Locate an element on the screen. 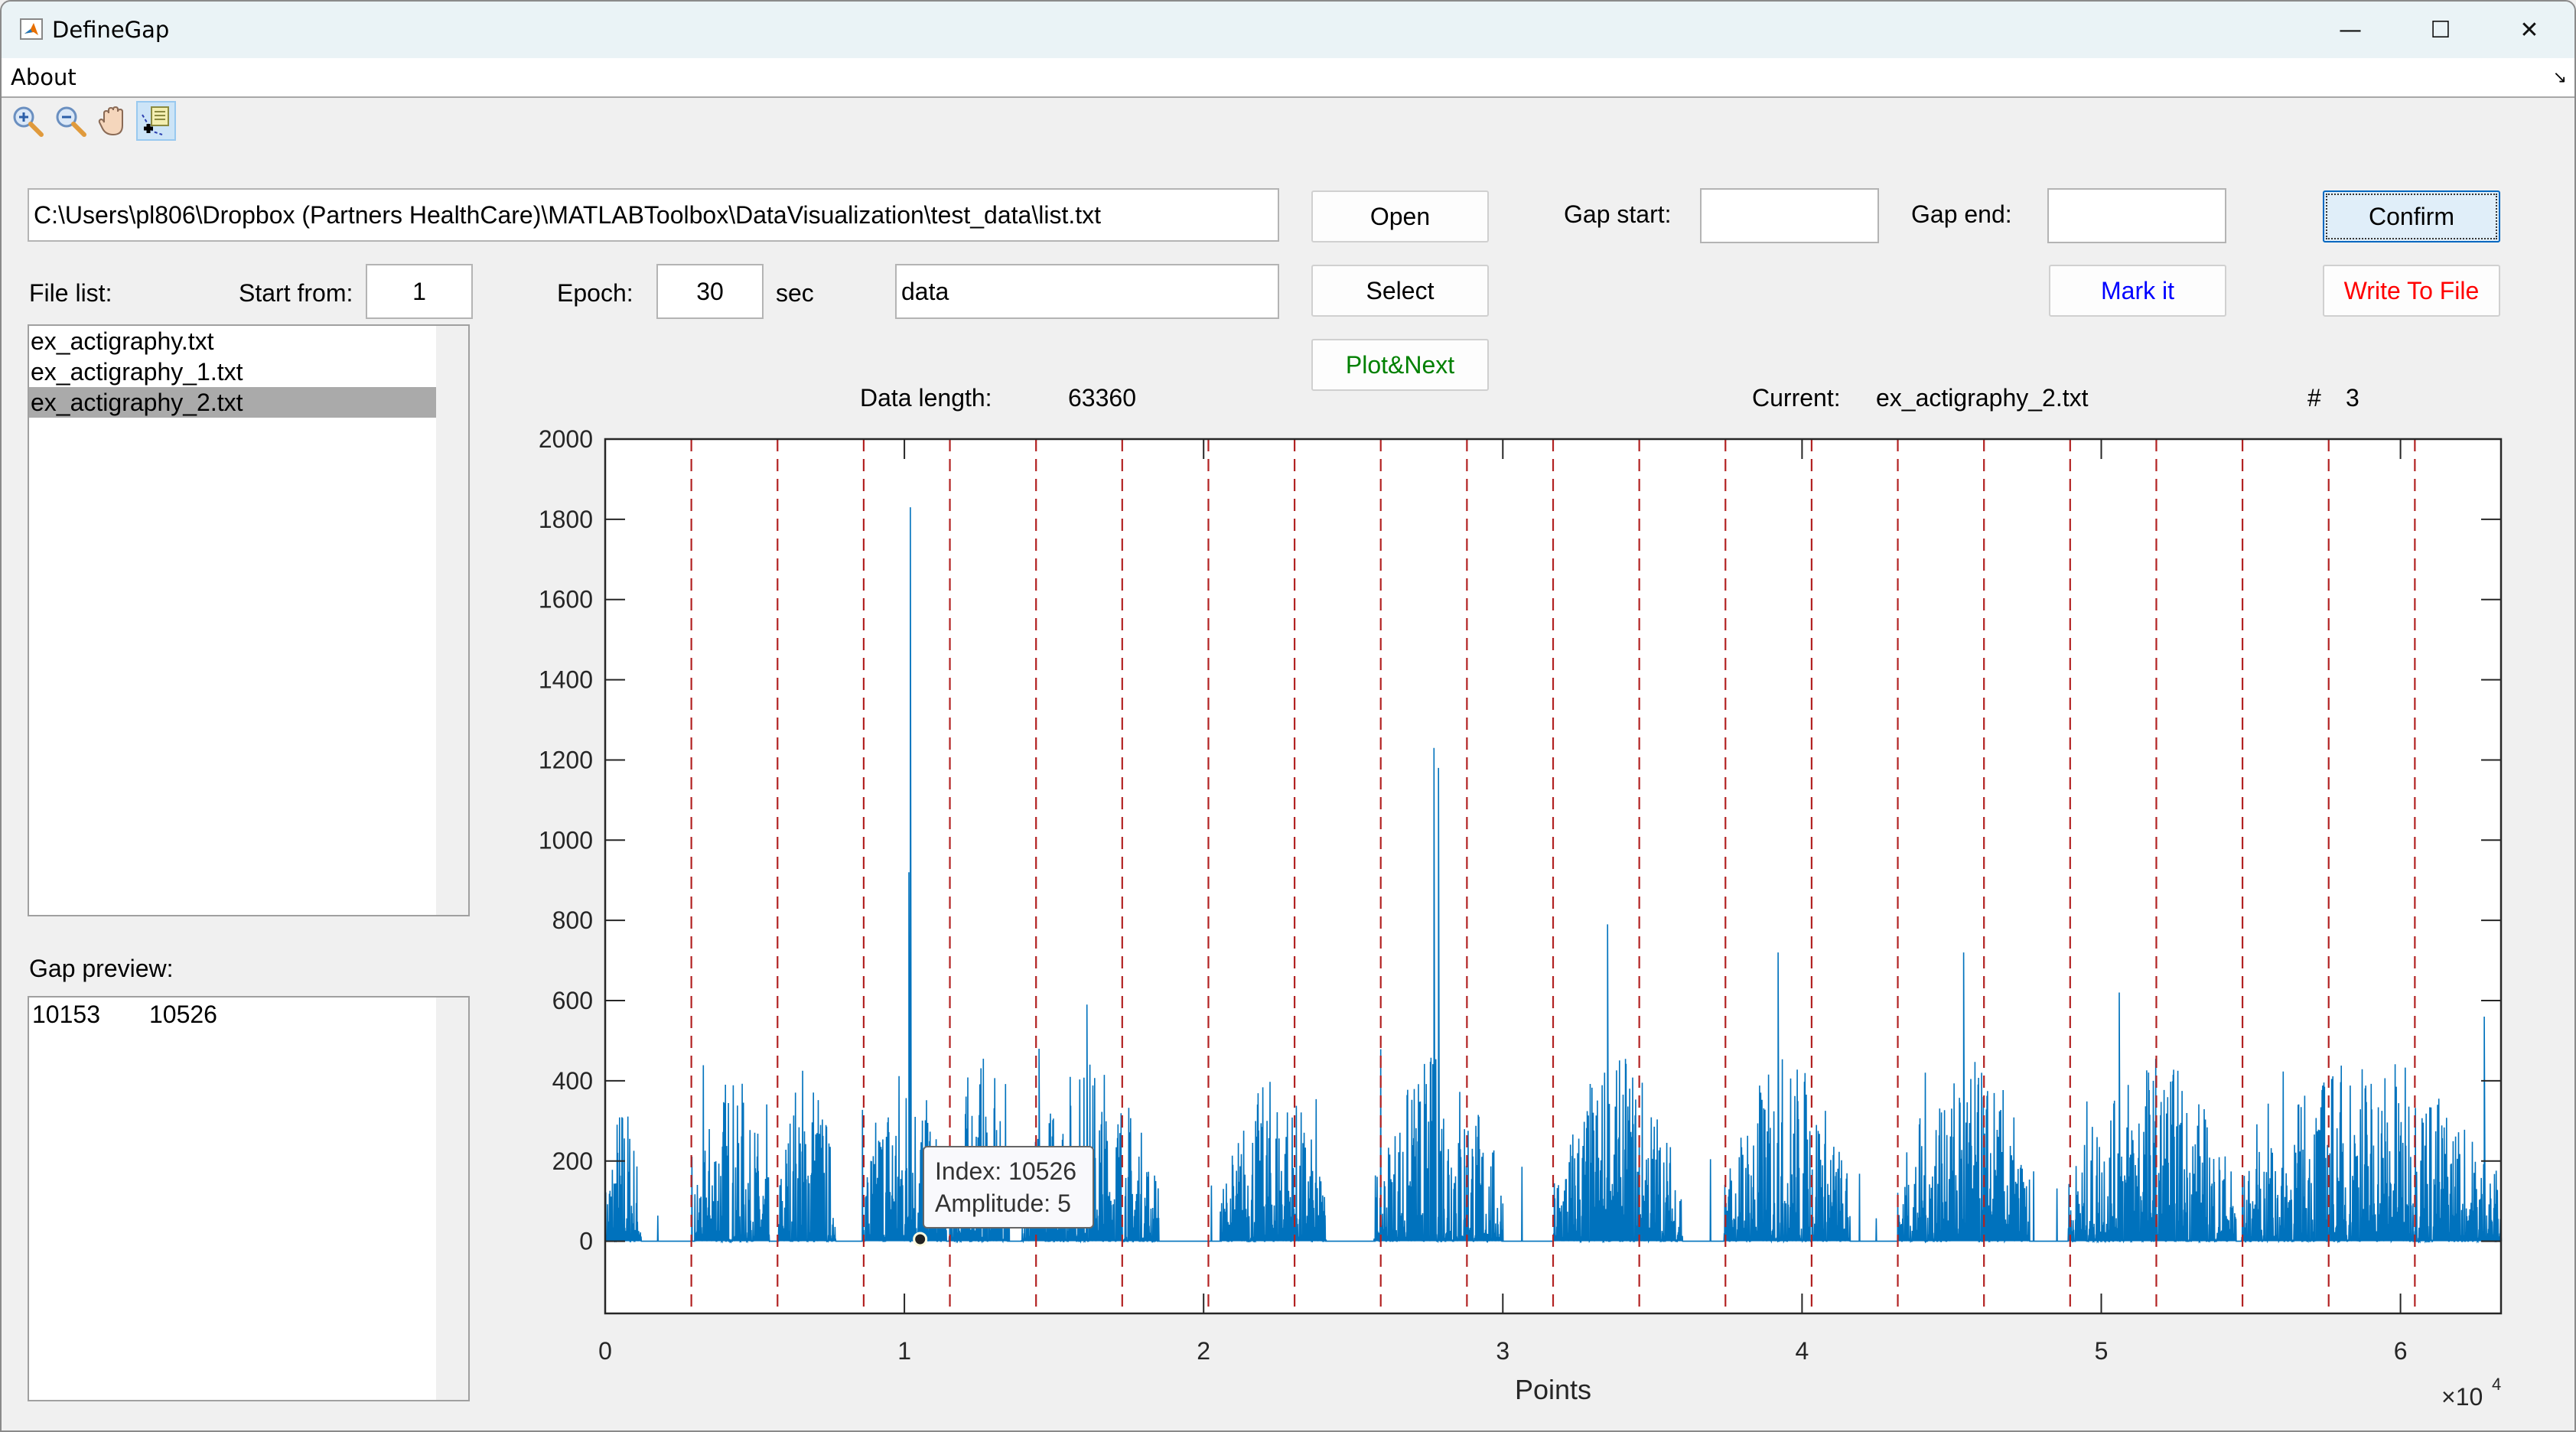 The height and width of the screenshot is (1432, 2576). y-tick-label: 600 is located at coordinates (572, 1000).